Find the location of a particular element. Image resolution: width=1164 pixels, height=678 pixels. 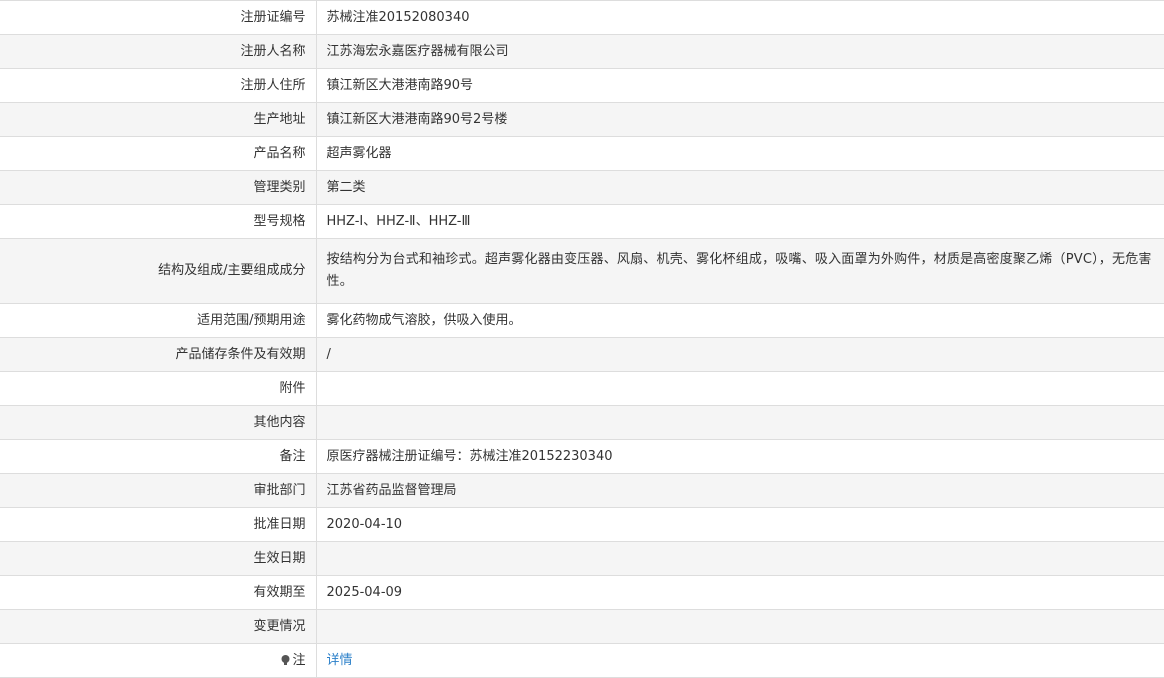

row-management-category: 管理类别 第二类 is located at coordinates (582, 187).